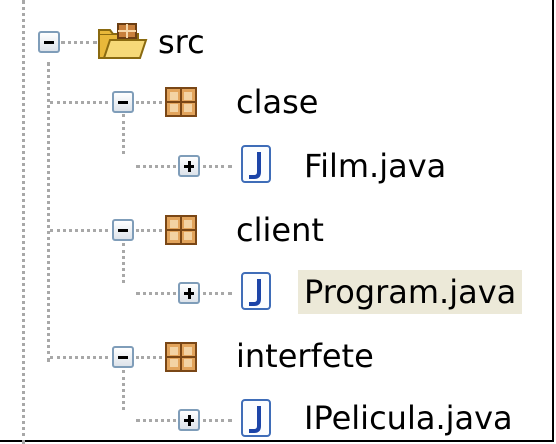 The image size is (556, 444). What do you see at coordinates (305, 356) in the screenshot?
I see `tree-node-label: interfete` at bounding box center [305, 356].